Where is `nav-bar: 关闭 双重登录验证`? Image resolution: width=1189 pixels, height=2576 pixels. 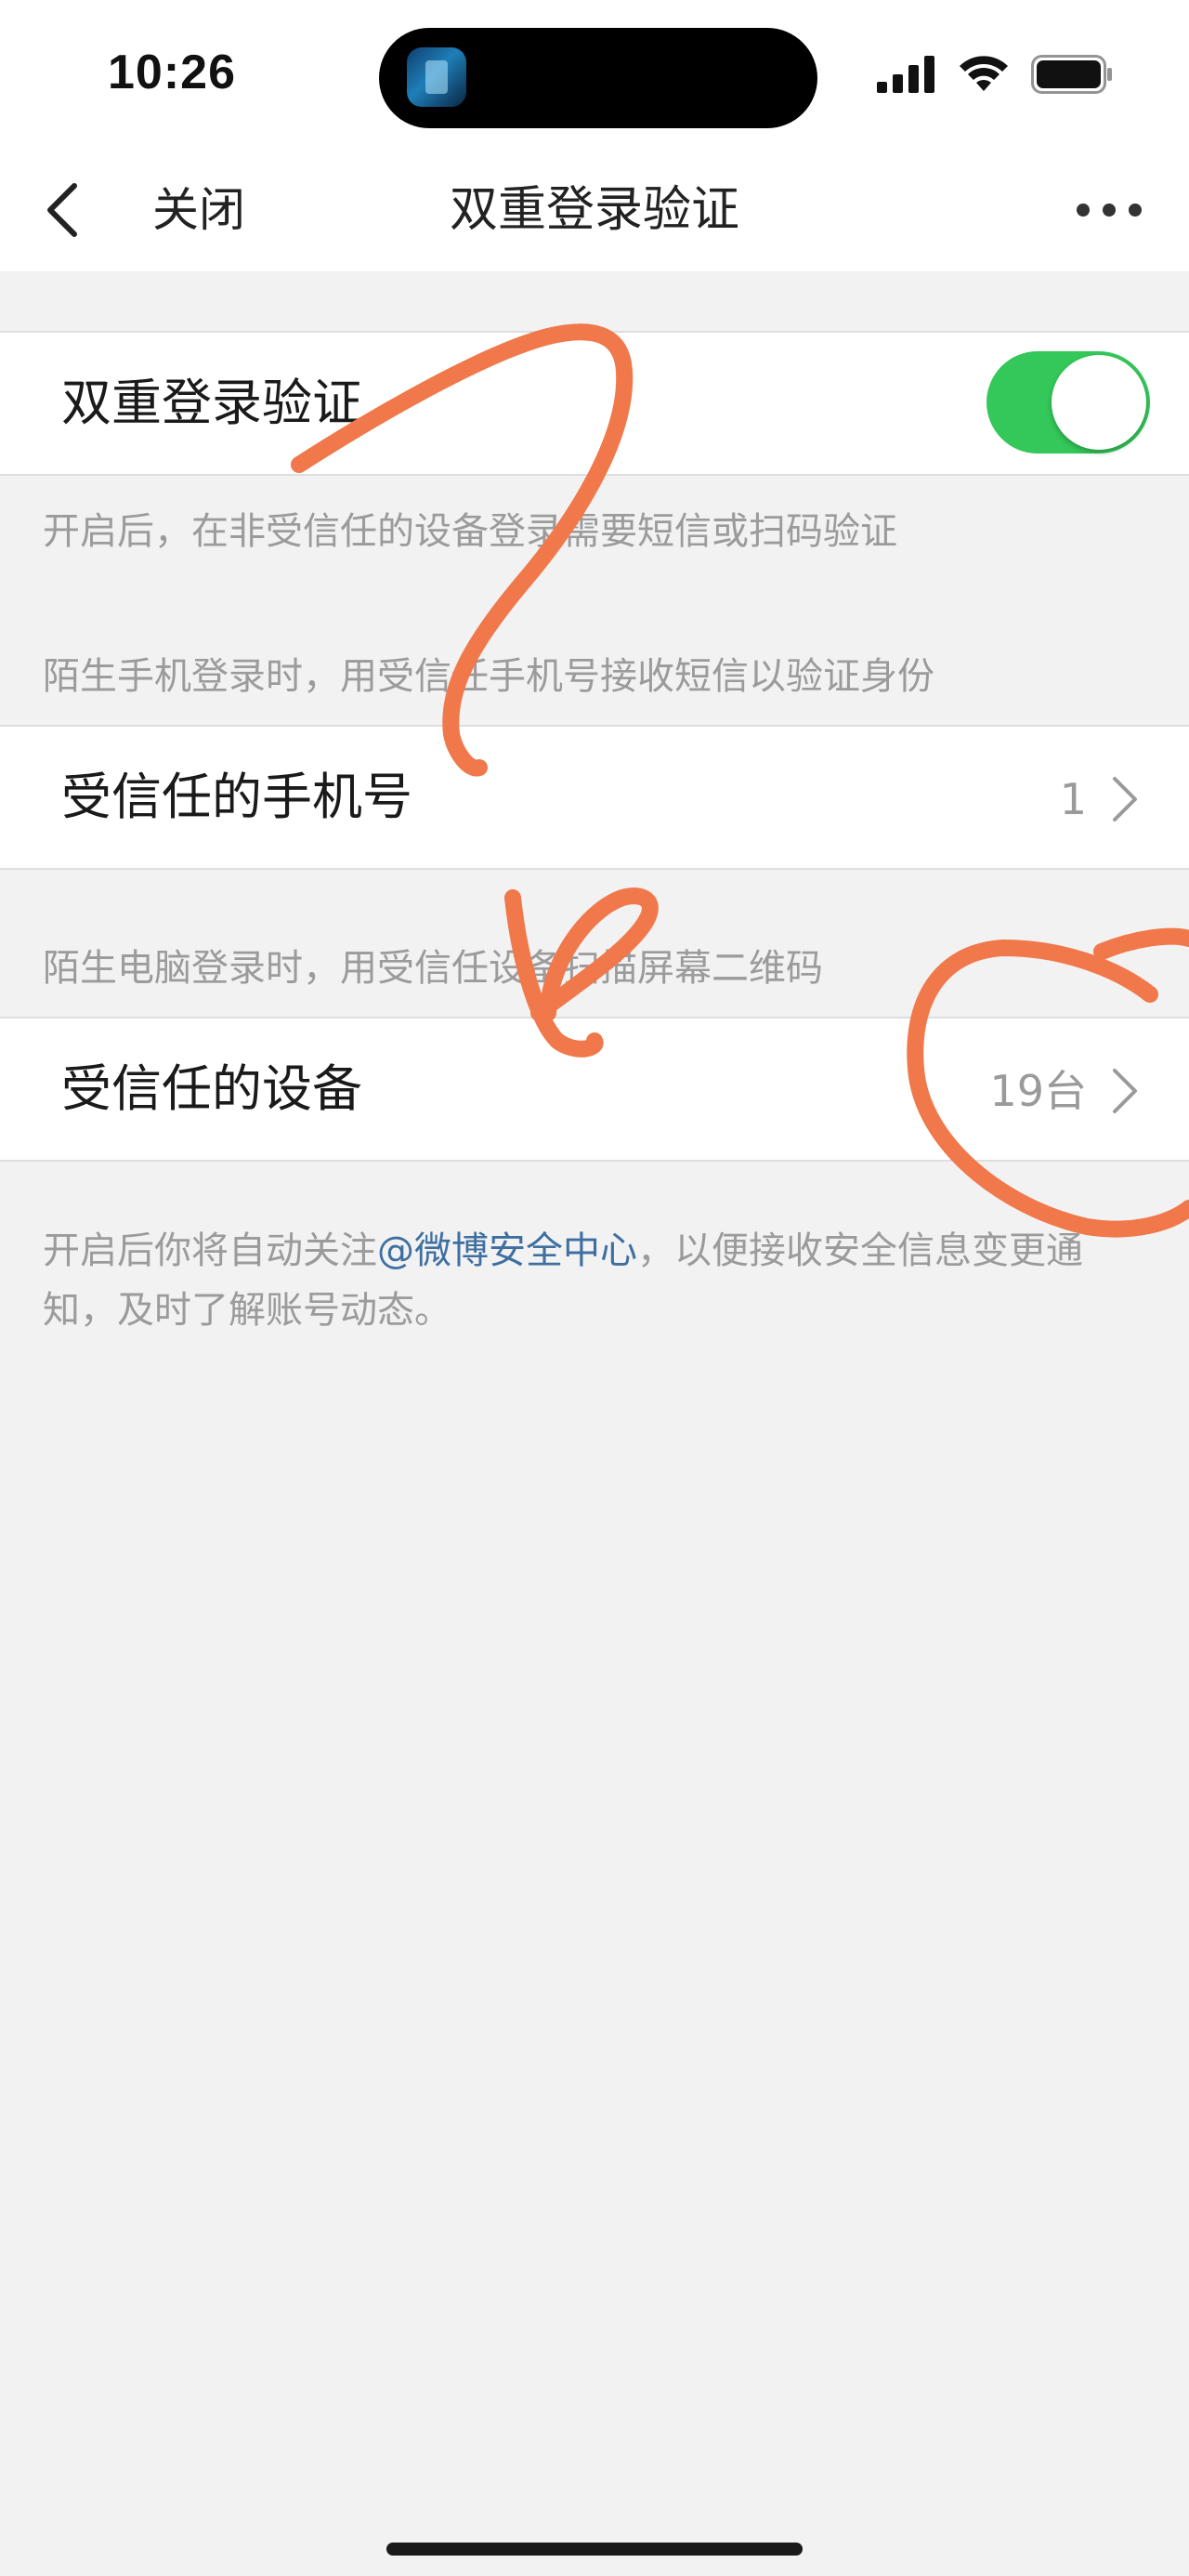
nav-bar: 关闭 双重登录验证 is located at coordinates (594, 210).